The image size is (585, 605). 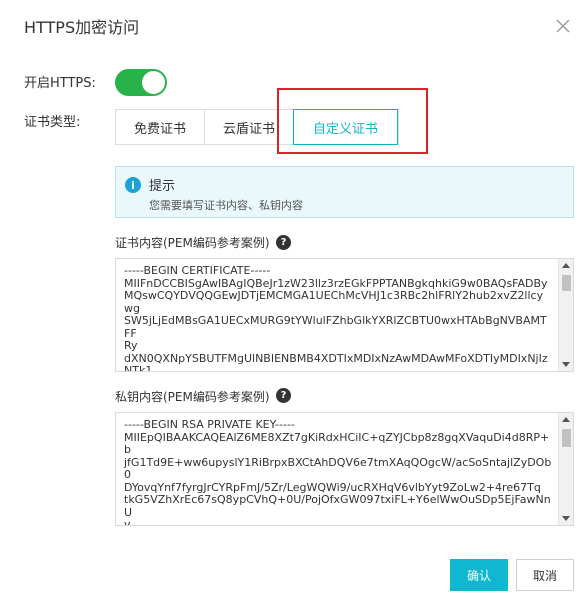 What do you see at coordinates (52, 122) in the screenshot?
I see `cert-type-label: 证书类型:` at bounding box center [52, 122].